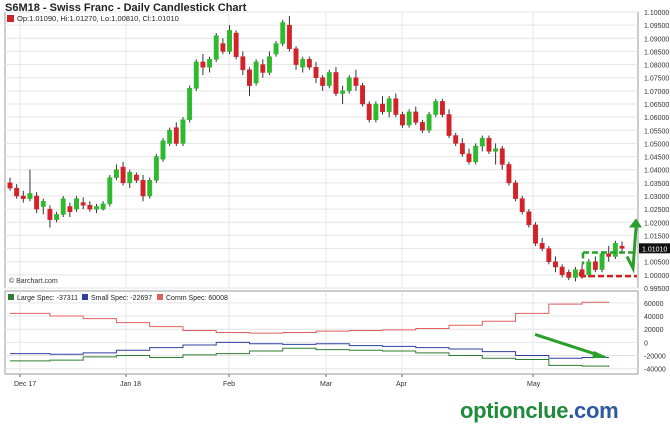 The width and height of the screenshot is (670, 431). What do you see at coordinates (197, 298) in the screenshot?
I see `cot-legend-text: Comm Spec: 60008` at bounding box center [197, 298].